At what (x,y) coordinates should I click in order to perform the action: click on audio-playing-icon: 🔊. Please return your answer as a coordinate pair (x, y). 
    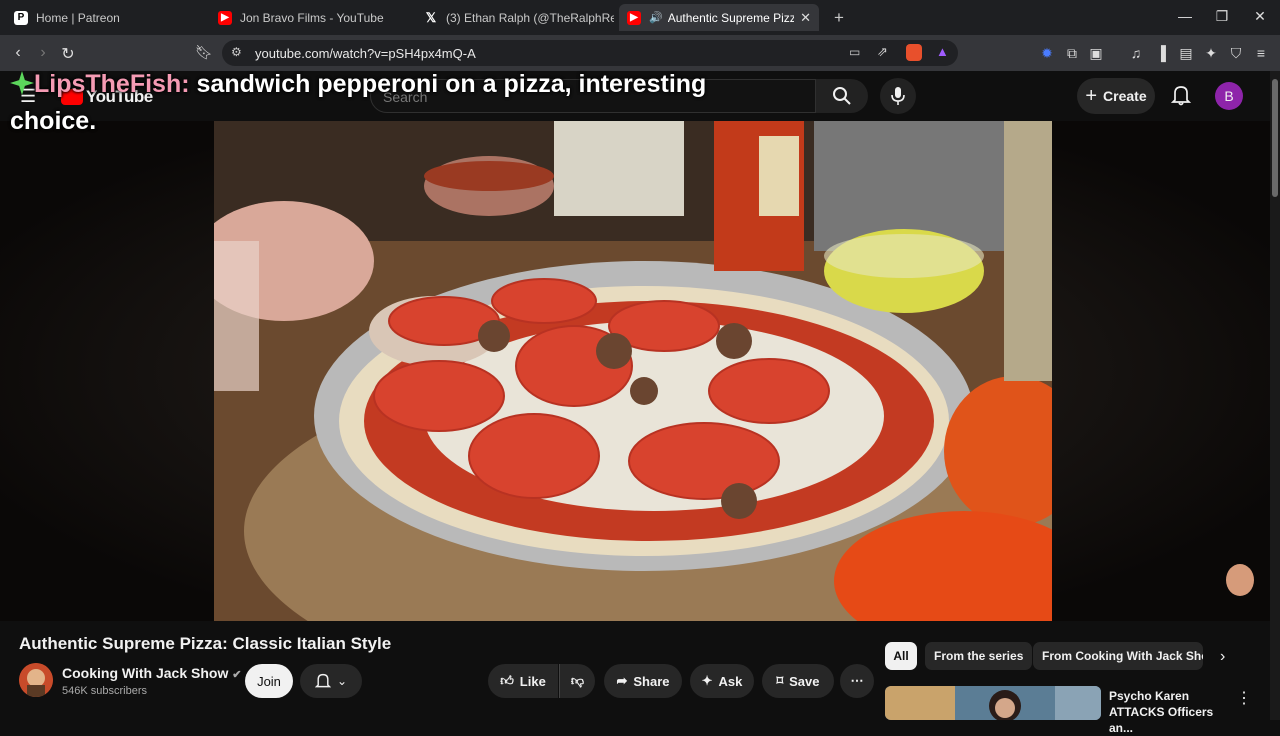
    Looking at the image, I should click on (656, 17).